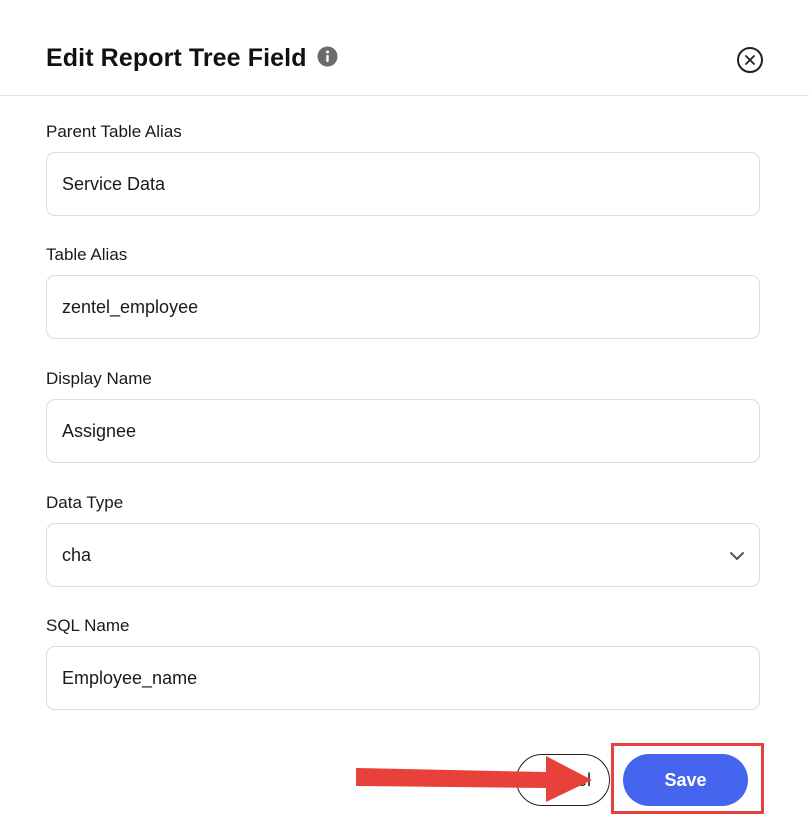 This screenshot has height=834, width=809. I want to click on data-type-label: Data Type, so click(85, 502).